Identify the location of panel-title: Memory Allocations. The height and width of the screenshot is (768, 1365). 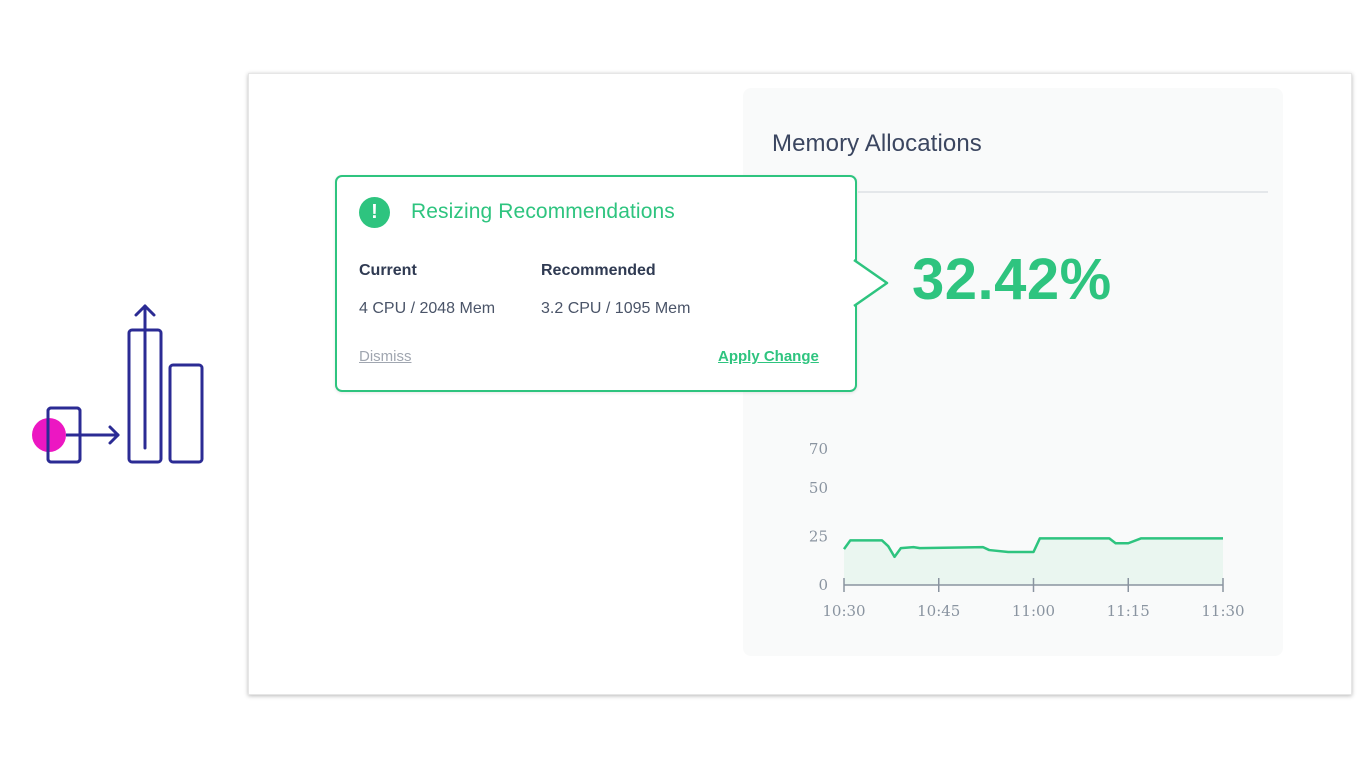
(877, 143).